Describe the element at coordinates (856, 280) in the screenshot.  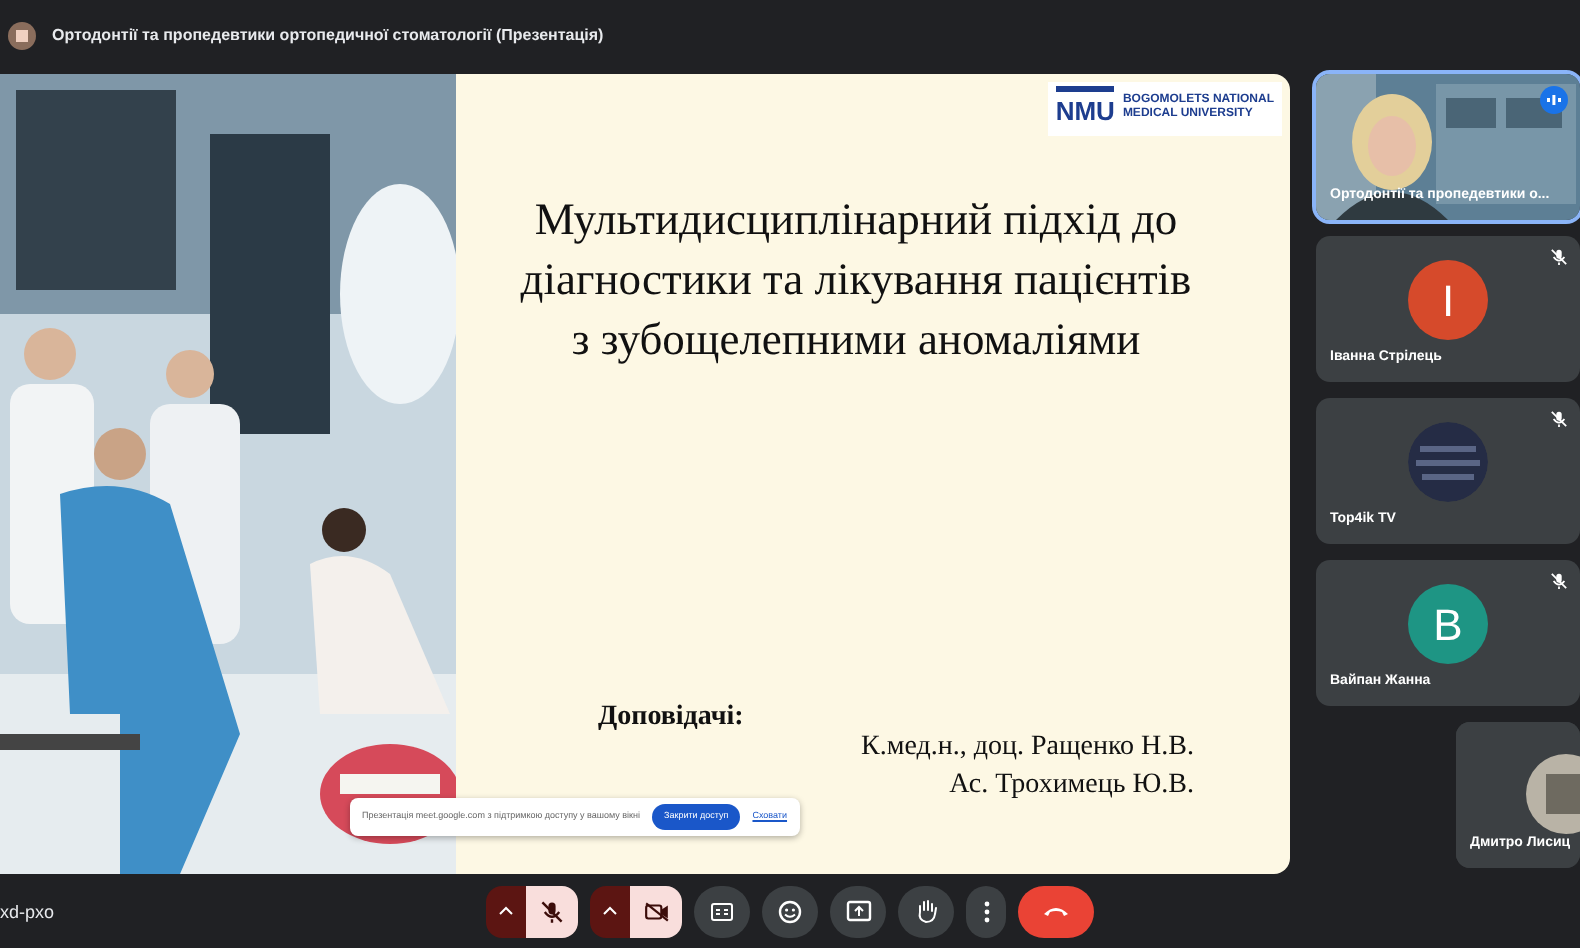
I see `slide-title: Мультидисциплінарний підхід до діагностики та лікування пацієнтів з зубощелепними аномаліями` at that location.